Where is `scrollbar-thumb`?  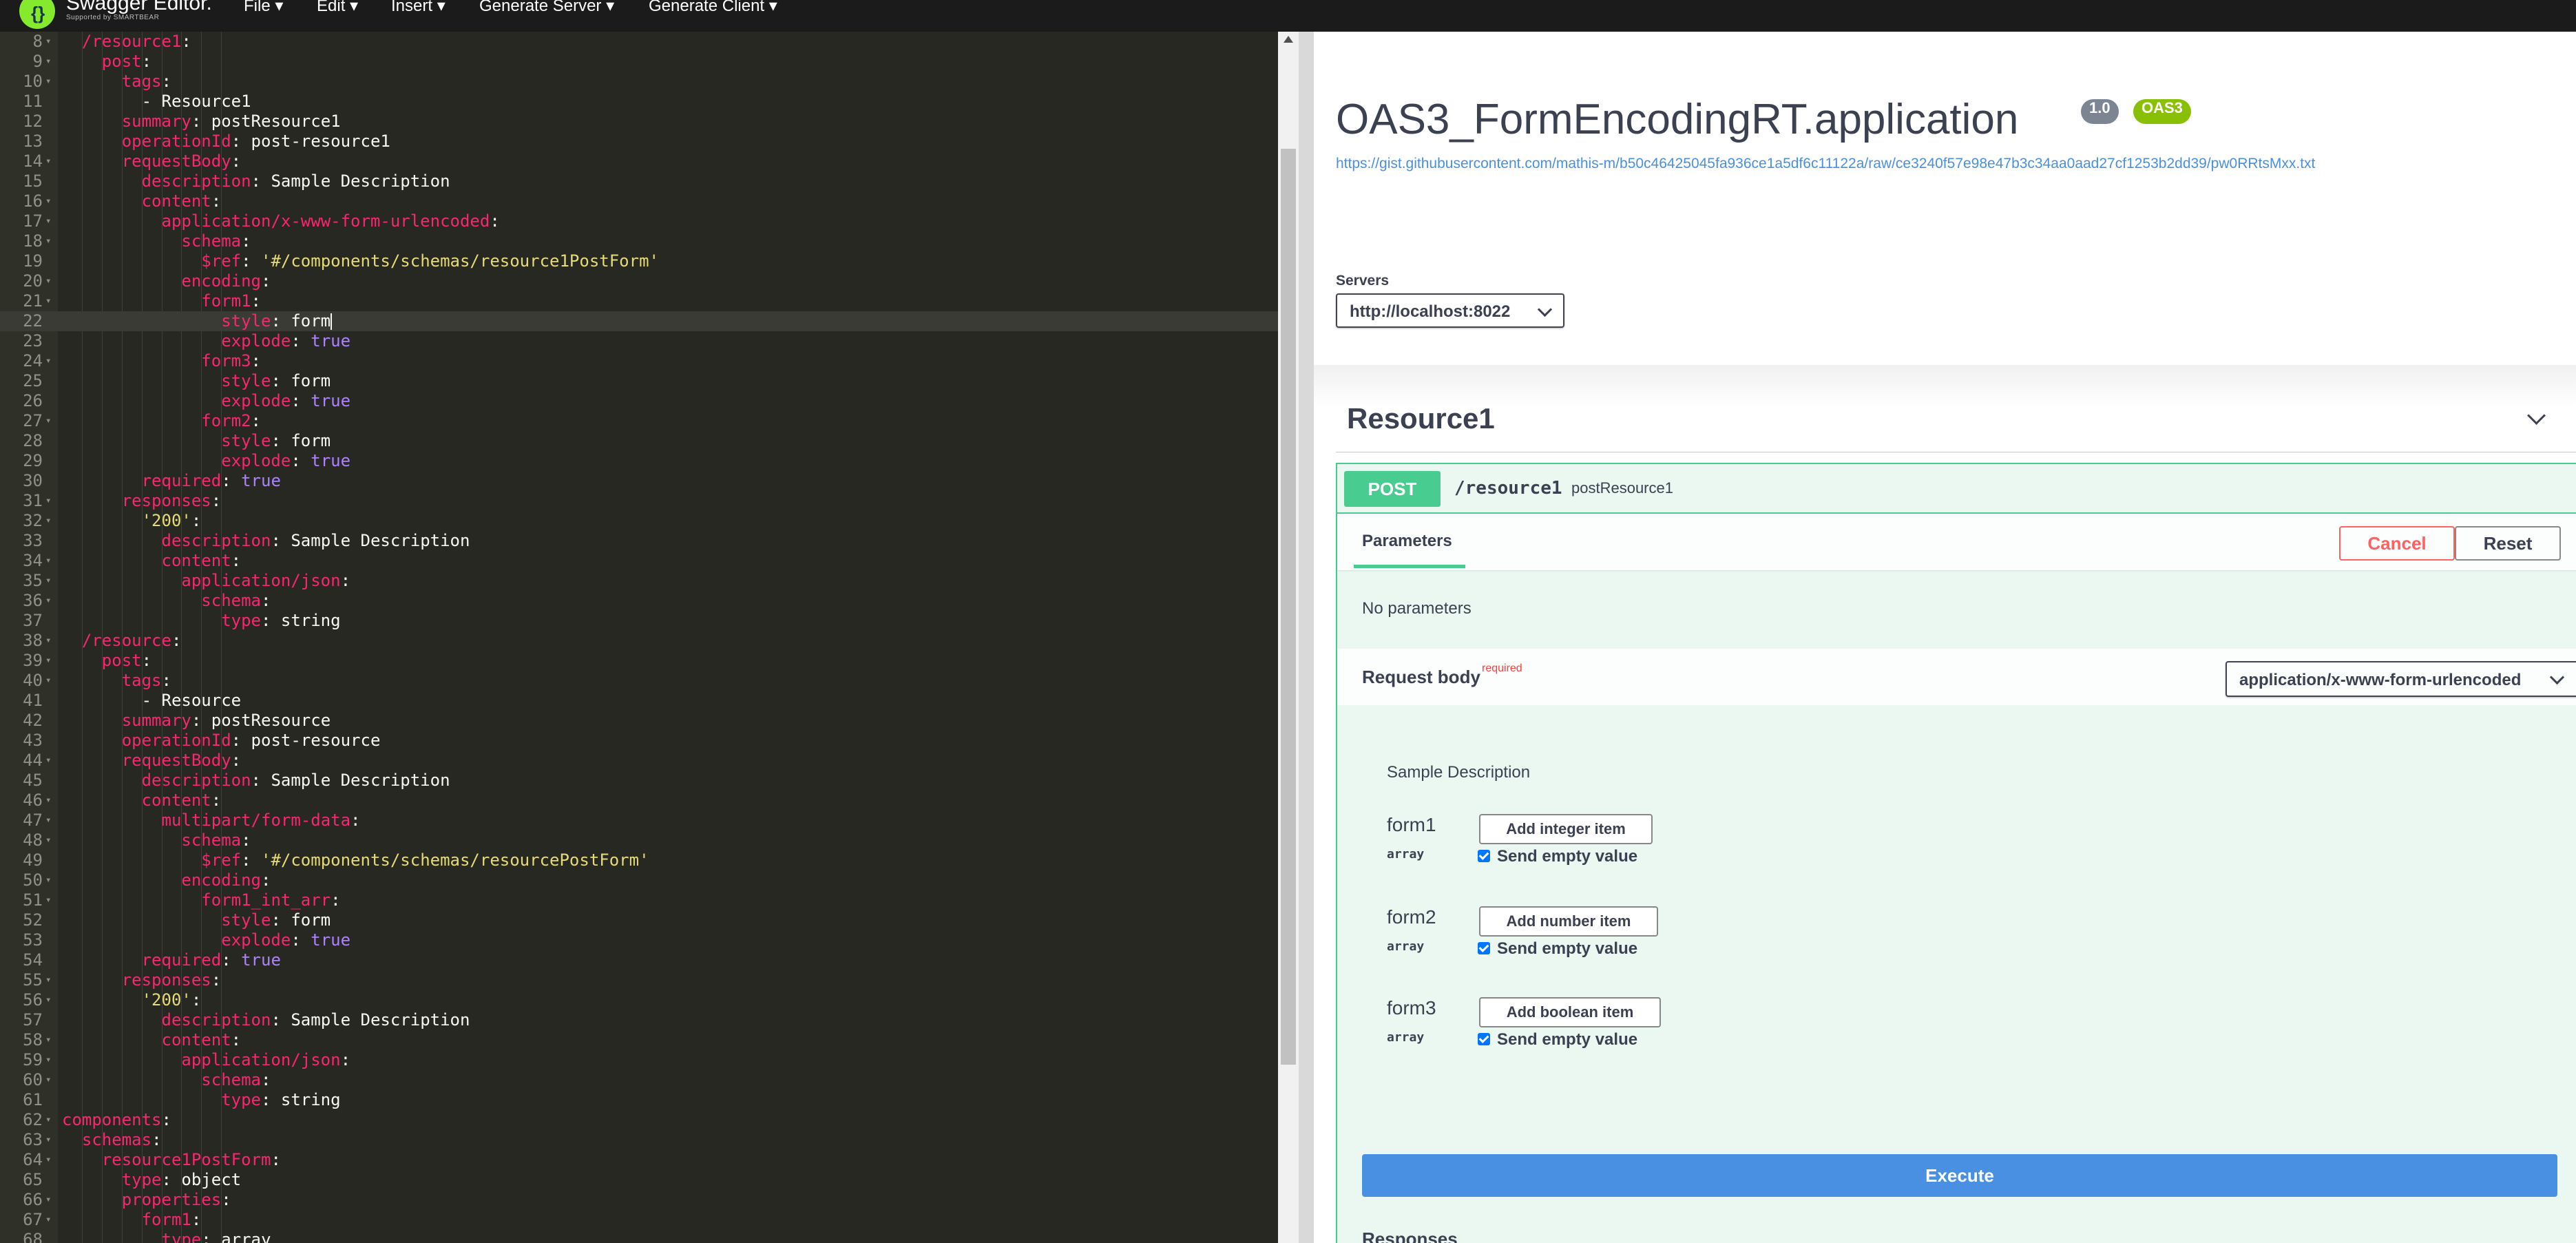 scrollbar-thumb is located at coordinates (1288, 607).